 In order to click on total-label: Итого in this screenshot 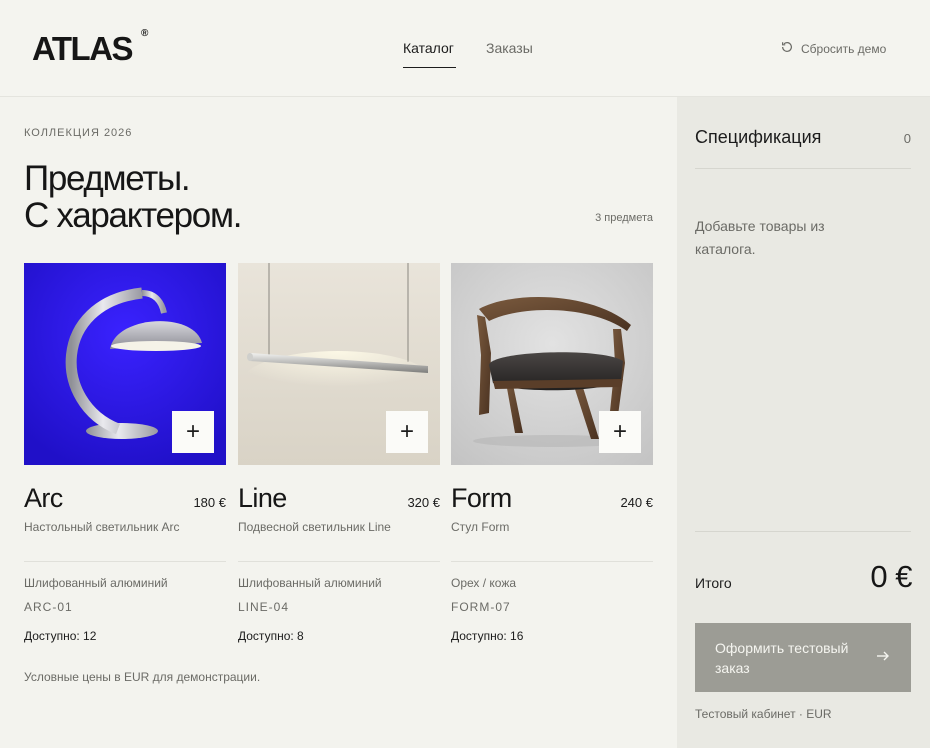, I will do `click(713, 583)`.